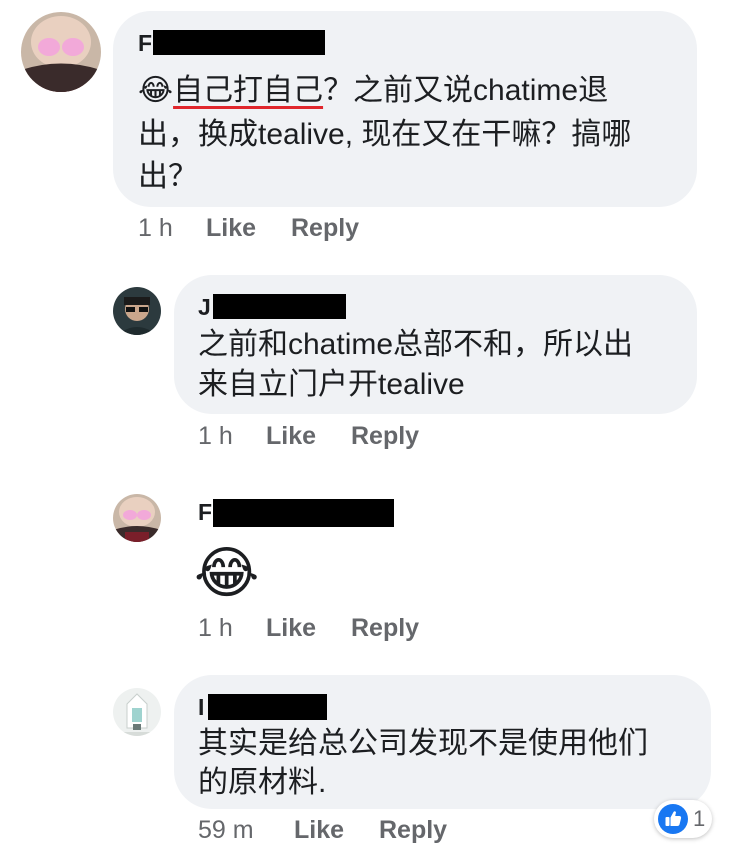 Image resolution: width=747 pixels, height=853 pixels. I want to click on comment-line: 之前和chatime总部不和，所以出, so click(416, 344).